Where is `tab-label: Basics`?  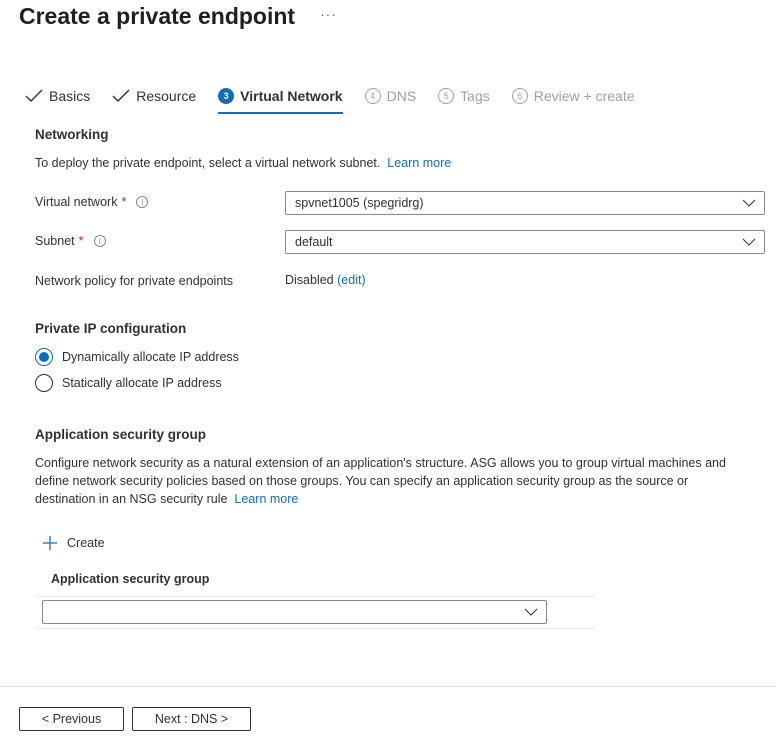 tab-label: Basics is located at coordinates (70, 96).